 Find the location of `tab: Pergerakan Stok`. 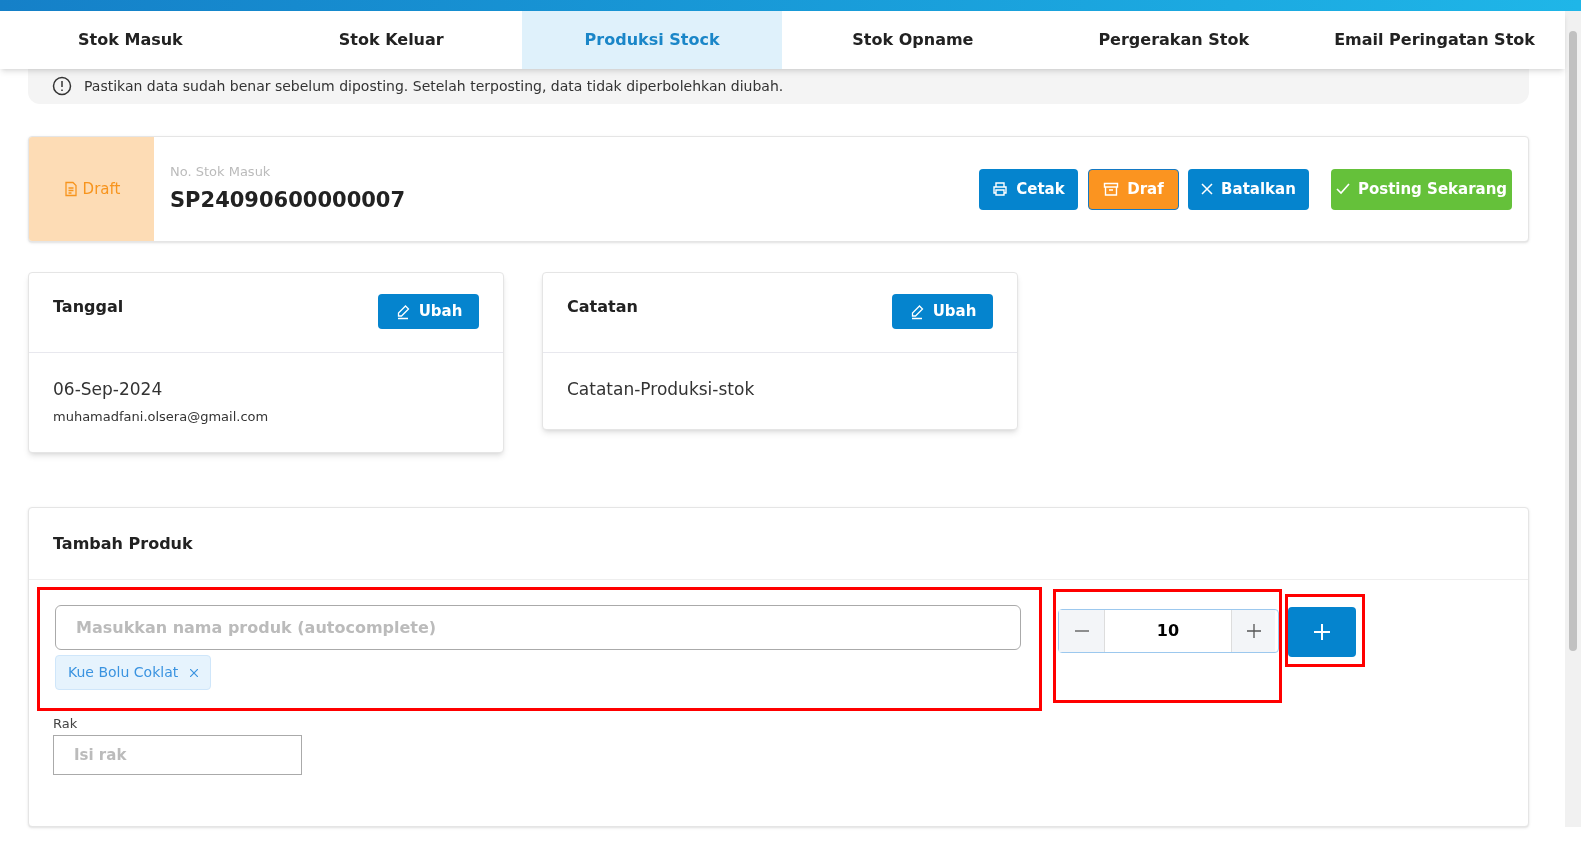

tab: Pergerakan Stok is located at coordinates (1174, 40).